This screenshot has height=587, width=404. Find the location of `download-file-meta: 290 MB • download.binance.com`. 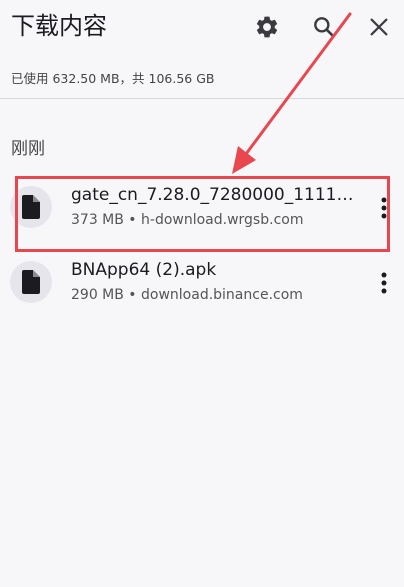

download-file-meta: 290 MB • download.binance.com is located at coordinates (187, 295).